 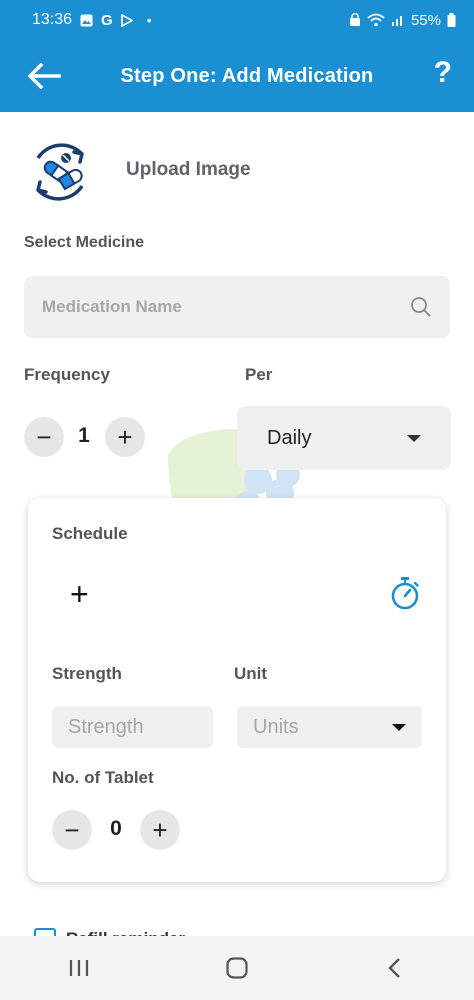 What do you see at coordinates (79, 594) in the screenshot?
I see `add-schedule-button: +` at bounding box center [79, 594].